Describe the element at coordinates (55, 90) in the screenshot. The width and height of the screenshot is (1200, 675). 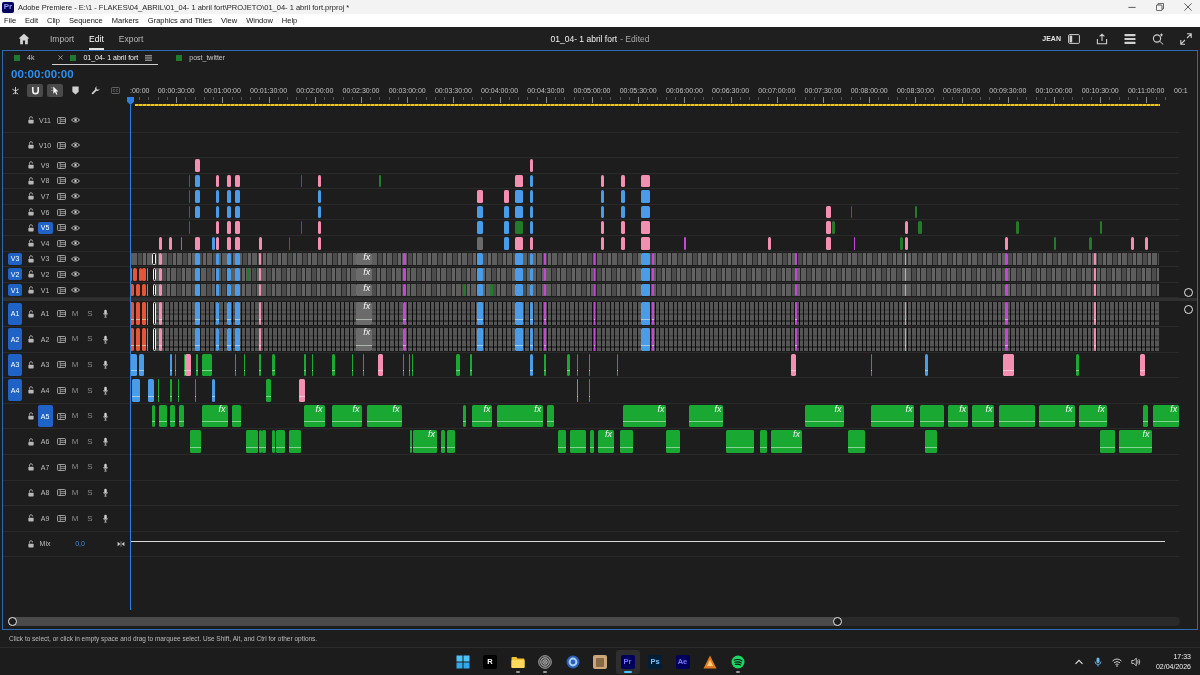
I see `linked-selection-toggle` at that location.